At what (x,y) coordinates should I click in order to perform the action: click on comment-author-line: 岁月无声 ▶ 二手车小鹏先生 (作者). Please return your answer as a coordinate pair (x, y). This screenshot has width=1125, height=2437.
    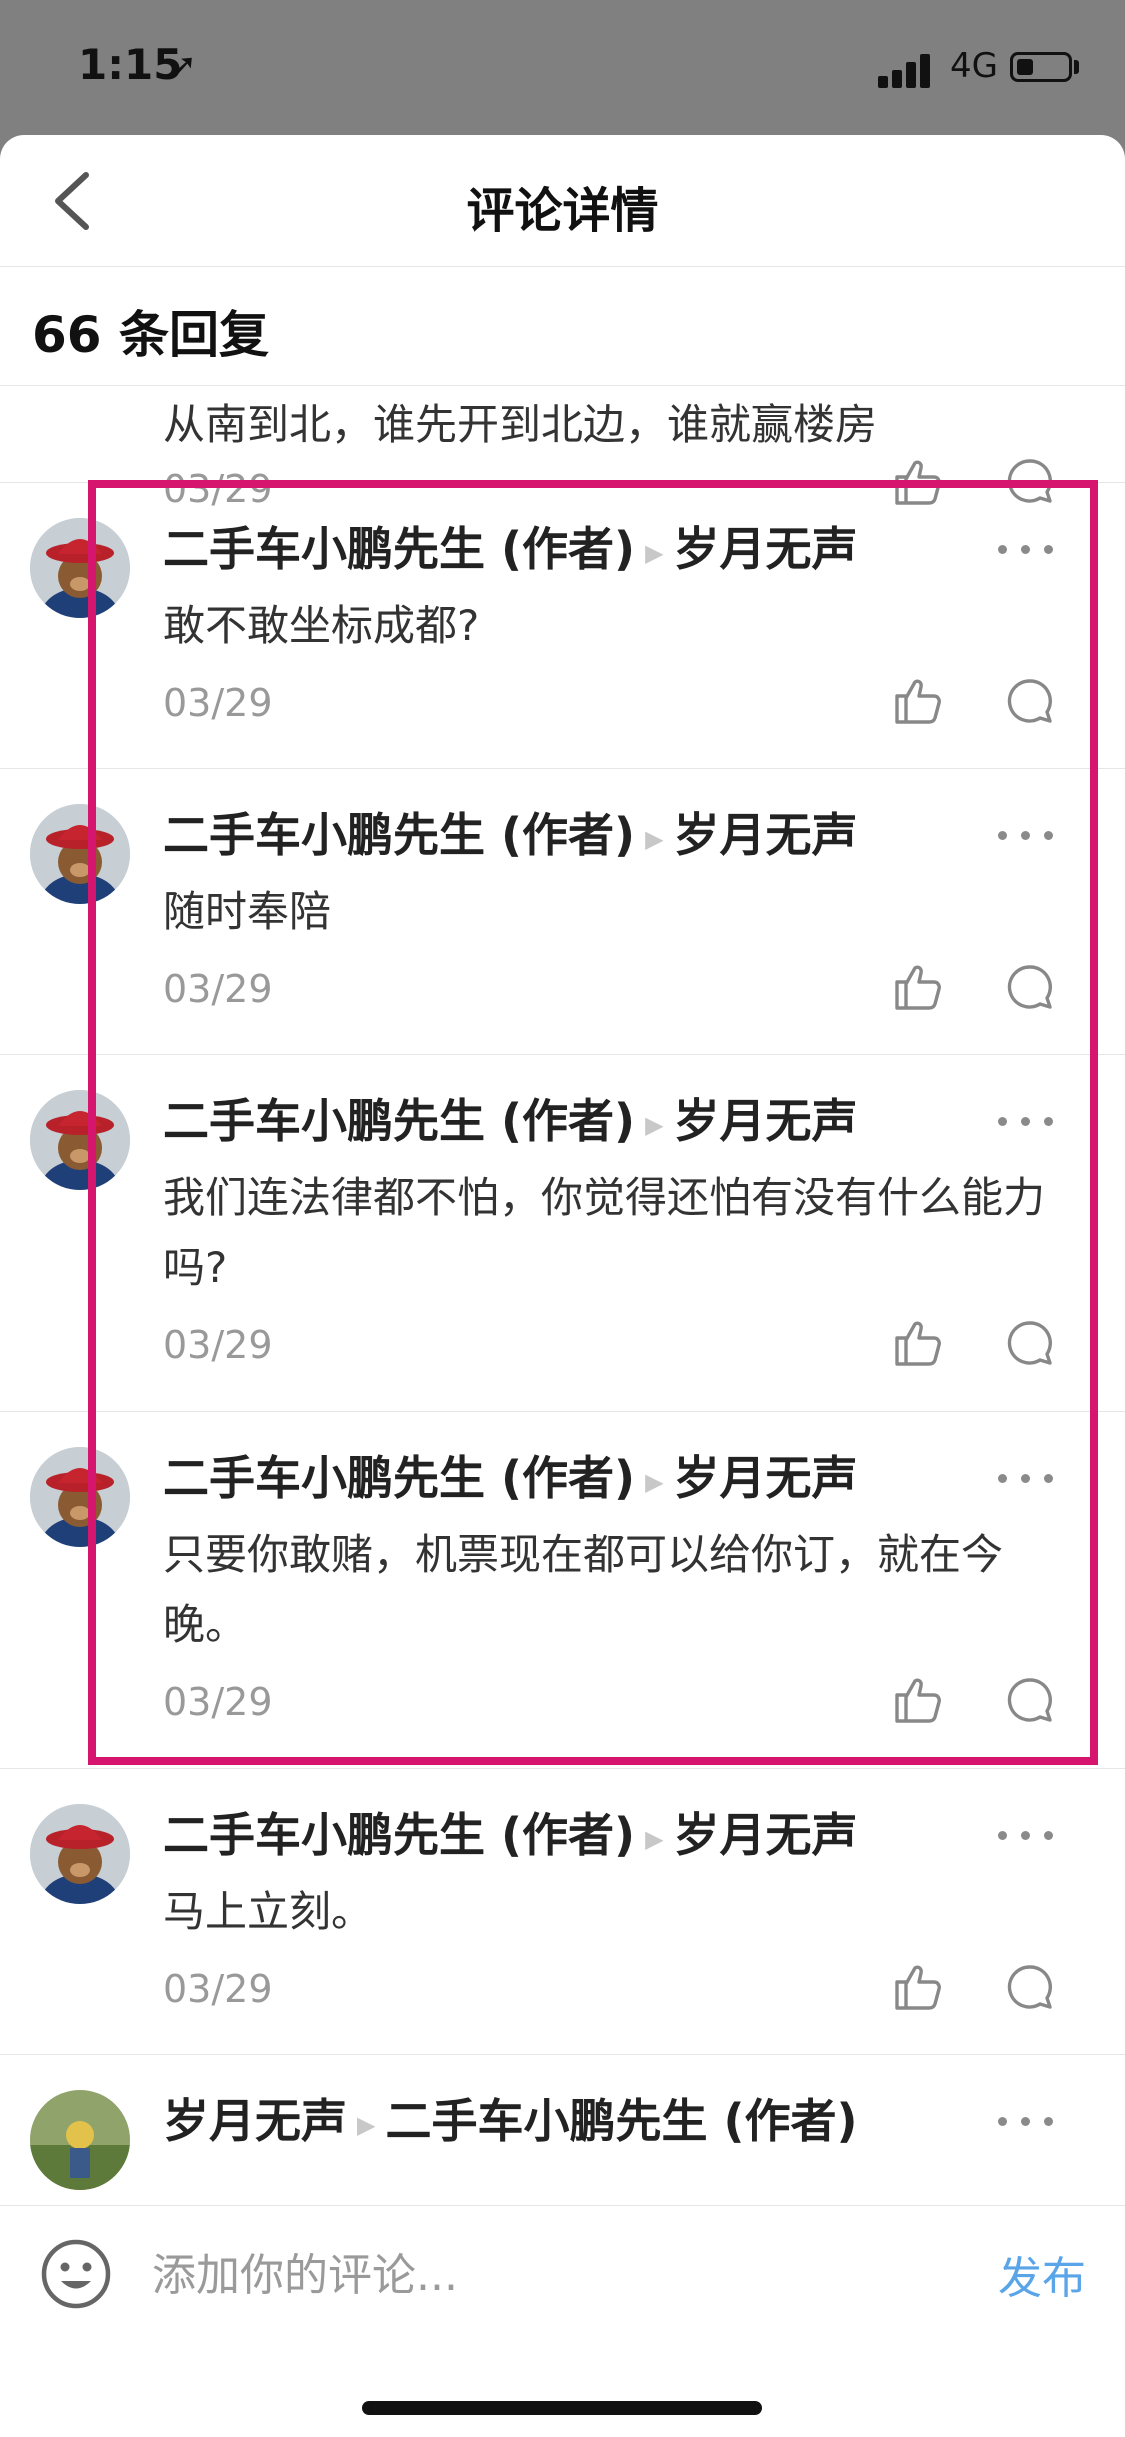
    Looking at the image, I should click on (510, 2118).